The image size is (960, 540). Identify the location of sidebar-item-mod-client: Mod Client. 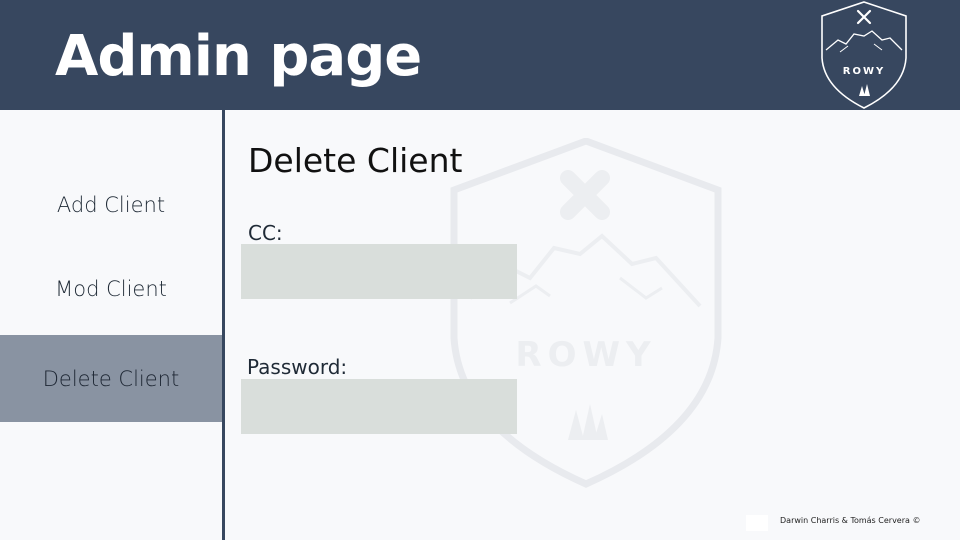
(111, 289).